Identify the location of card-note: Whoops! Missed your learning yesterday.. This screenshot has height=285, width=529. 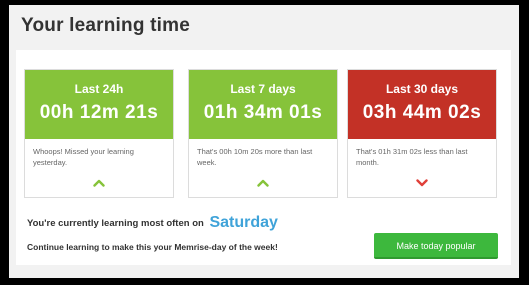
(83, 157).